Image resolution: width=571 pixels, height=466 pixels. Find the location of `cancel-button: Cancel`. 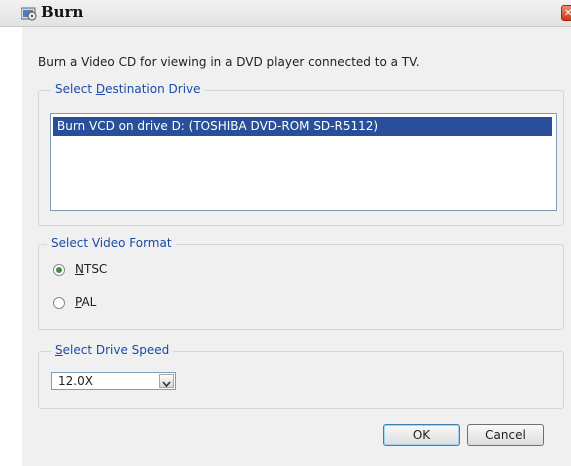

cancel-button: Cancel is located at coordinates (505, 435).